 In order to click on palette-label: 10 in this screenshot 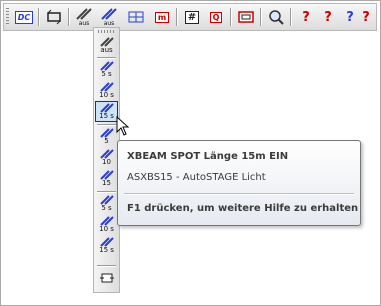, I will do `click(106, 162)`.